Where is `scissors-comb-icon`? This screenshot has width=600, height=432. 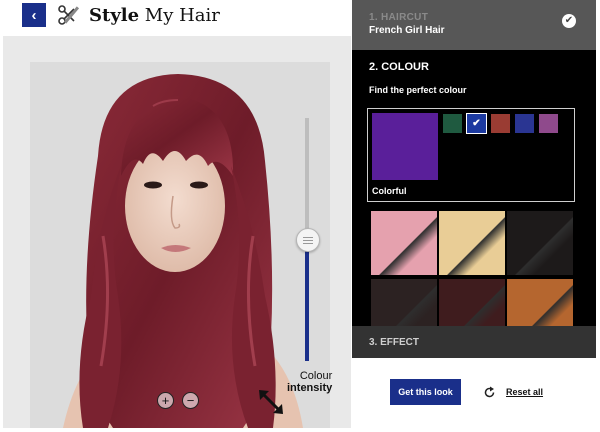 scissors-comb-icon is located at coordinates (68, 15).